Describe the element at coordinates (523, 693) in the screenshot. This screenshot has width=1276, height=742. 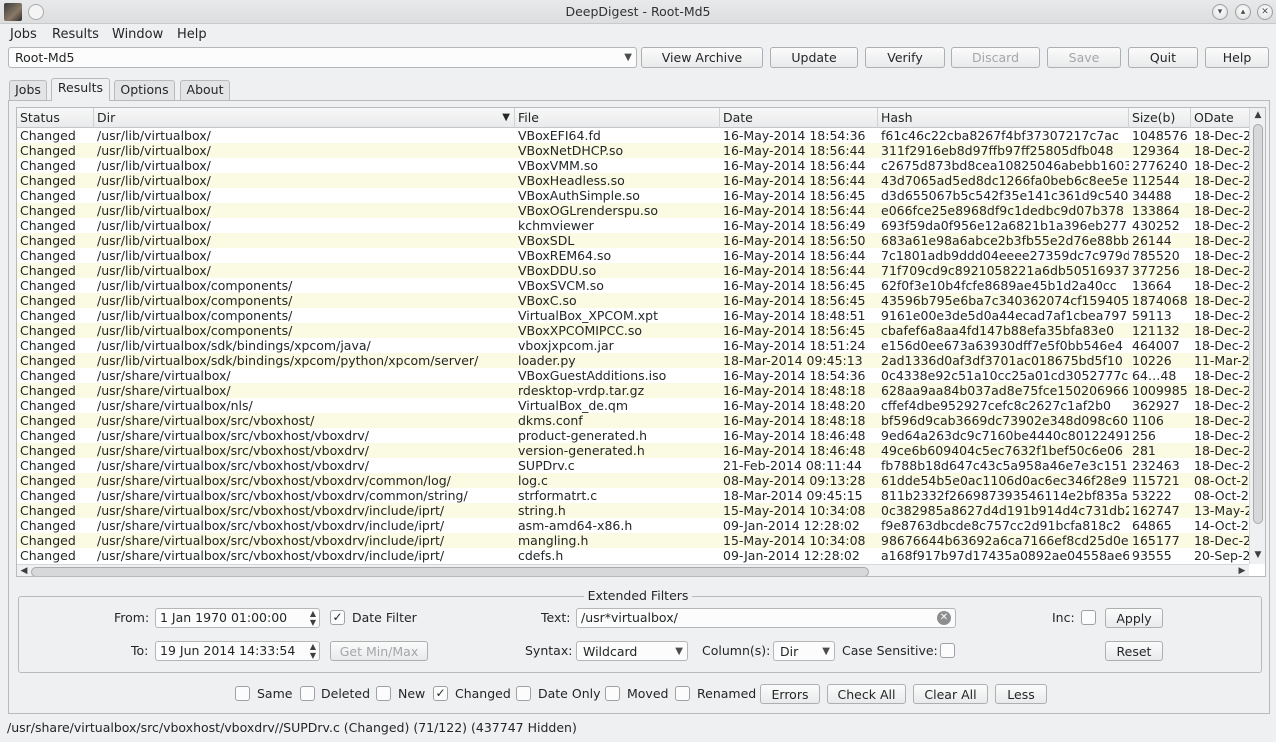
I see `date-only-checkbox` at that location.